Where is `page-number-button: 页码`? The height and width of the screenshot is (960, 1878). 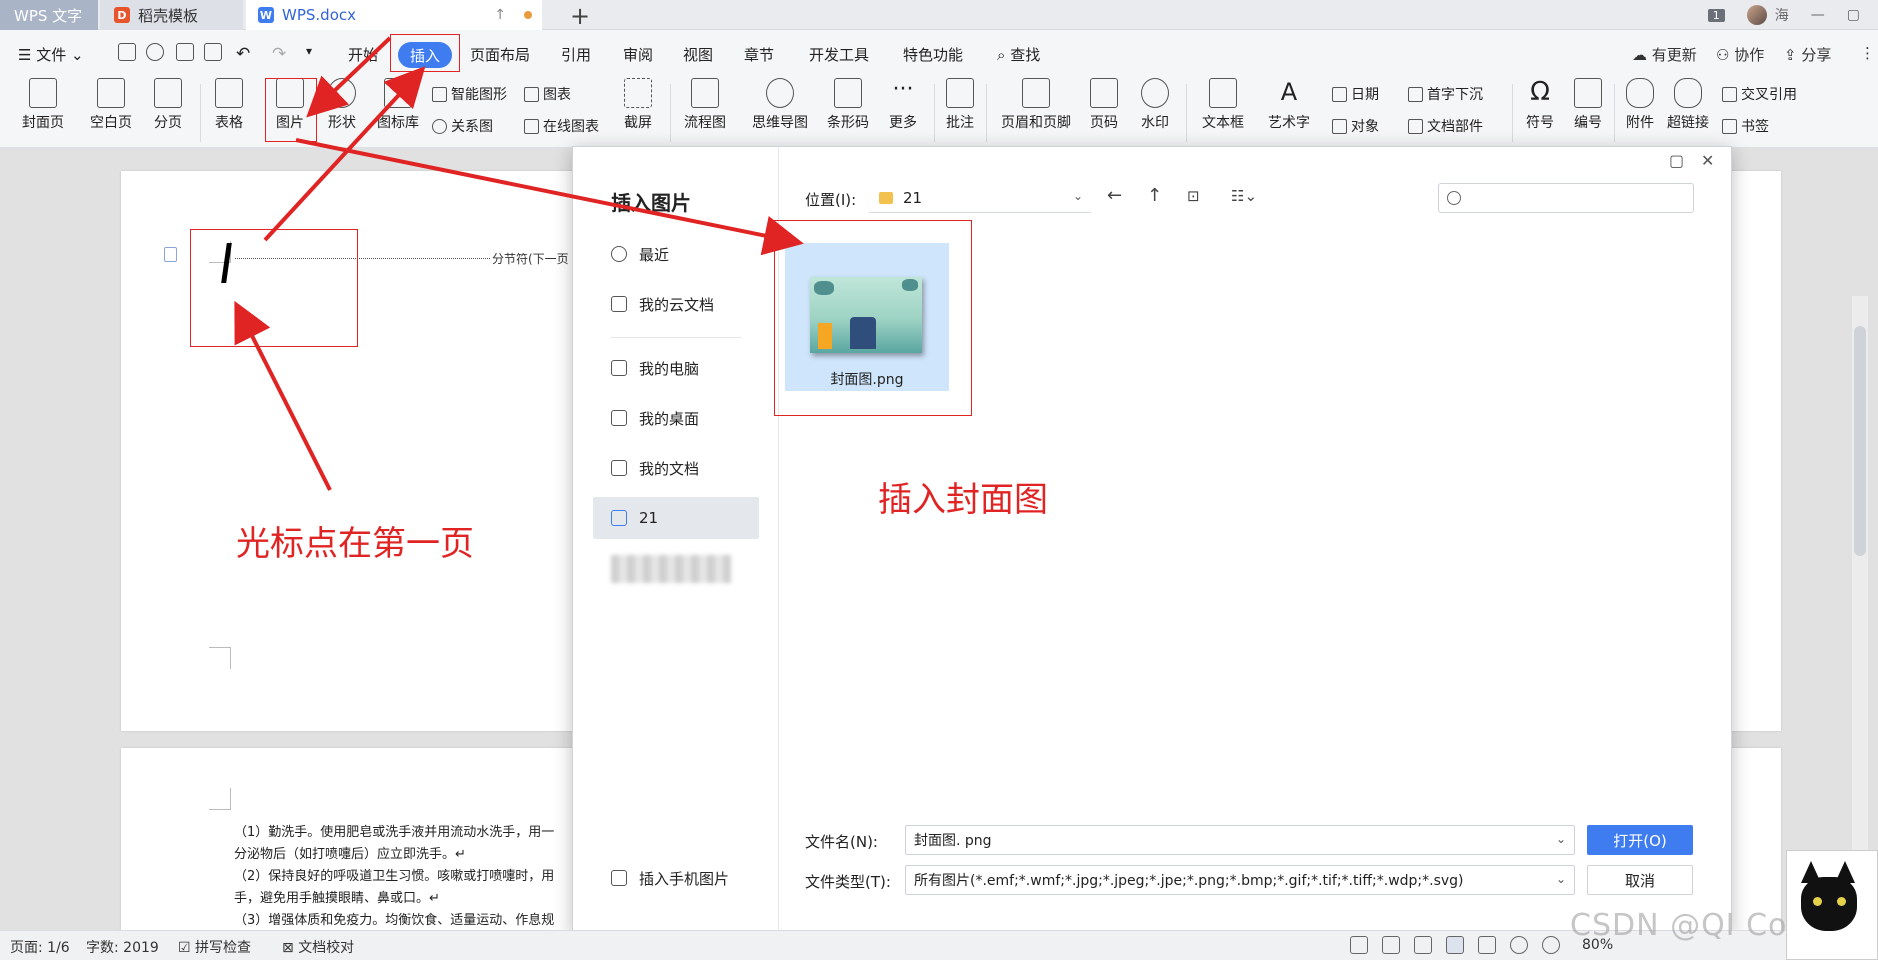
page-number-button: 页码 is located at coordinates (1104, 105).